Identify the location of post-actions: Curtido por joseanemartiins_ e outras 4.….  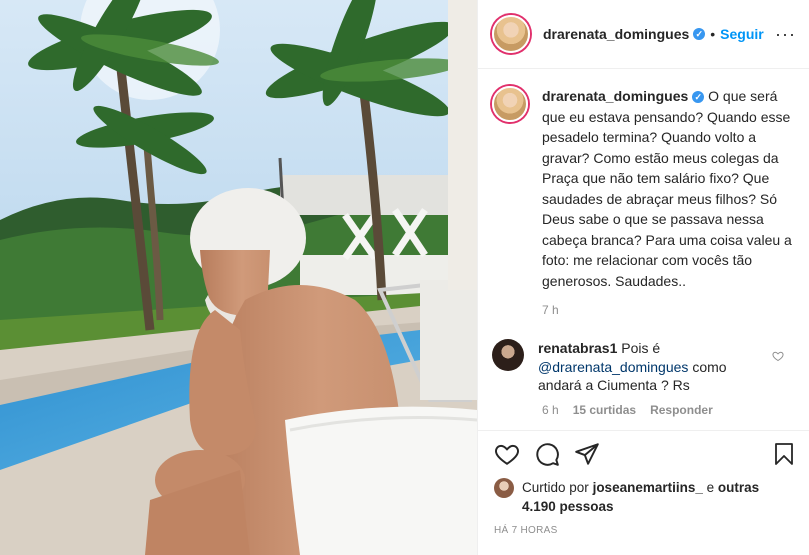
(643, 492).